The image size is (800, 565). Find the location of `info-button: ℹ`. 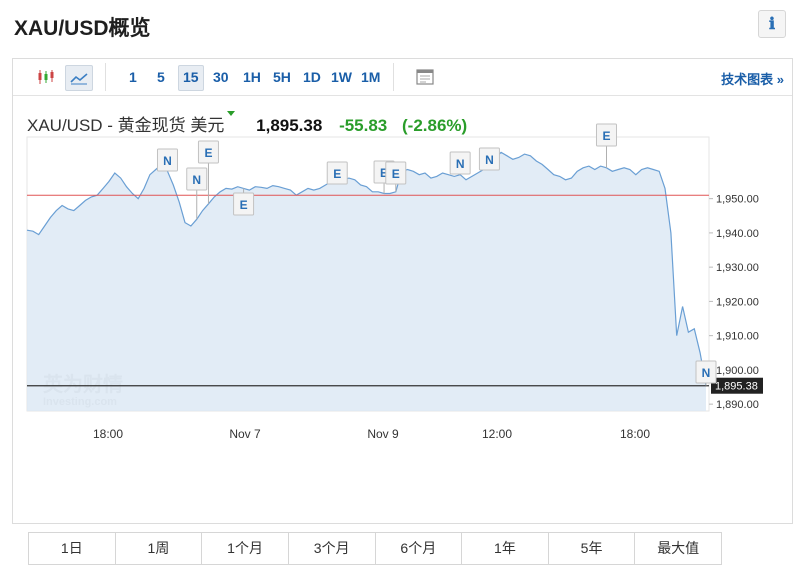

info-button: ℹ is located at coordinates (772, 24).